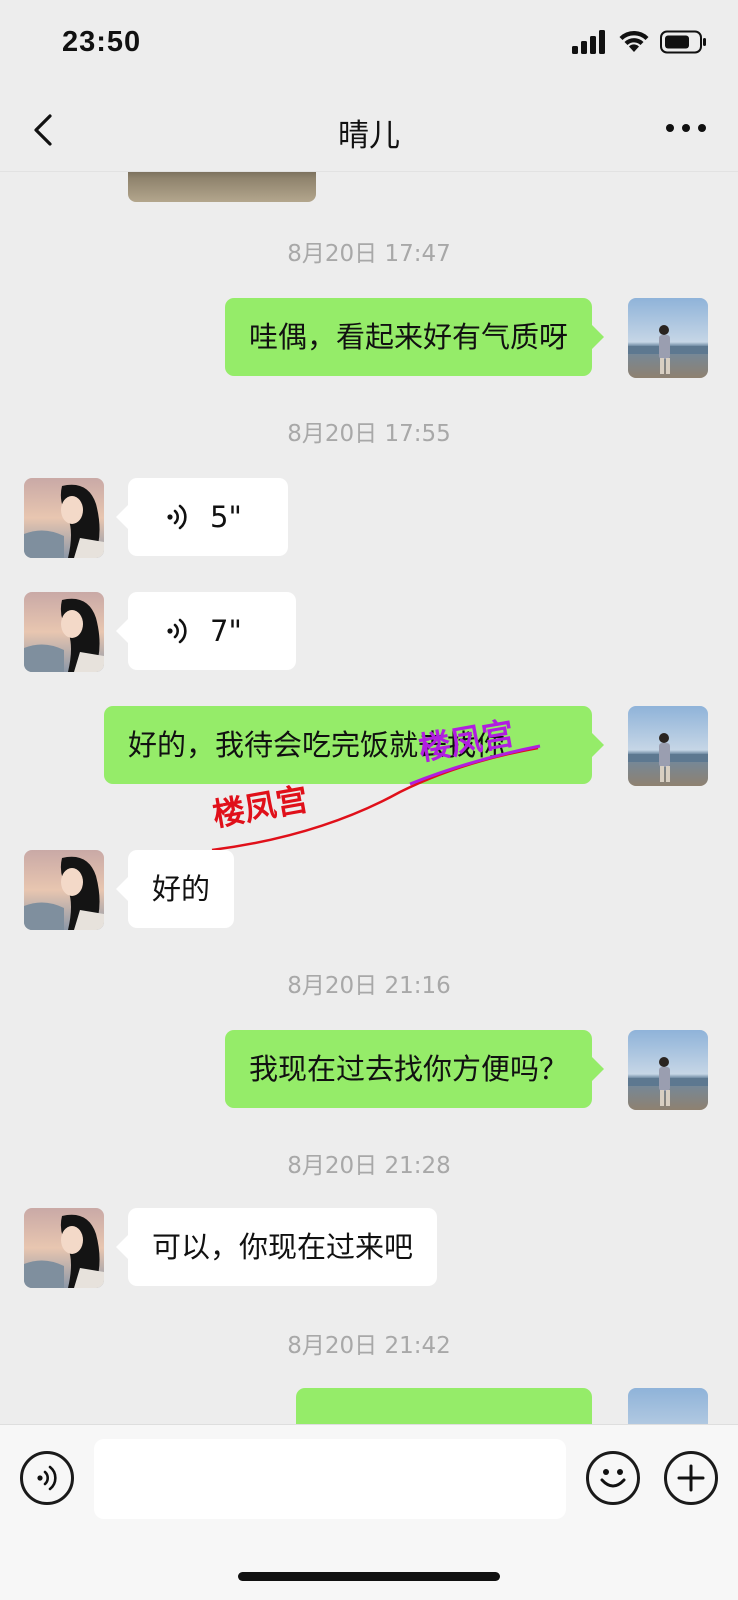  Describe the element at coordinates (408, 337) in the screenshot. I see `message-text: 哇偶，看起来好有气质呀` at that location.